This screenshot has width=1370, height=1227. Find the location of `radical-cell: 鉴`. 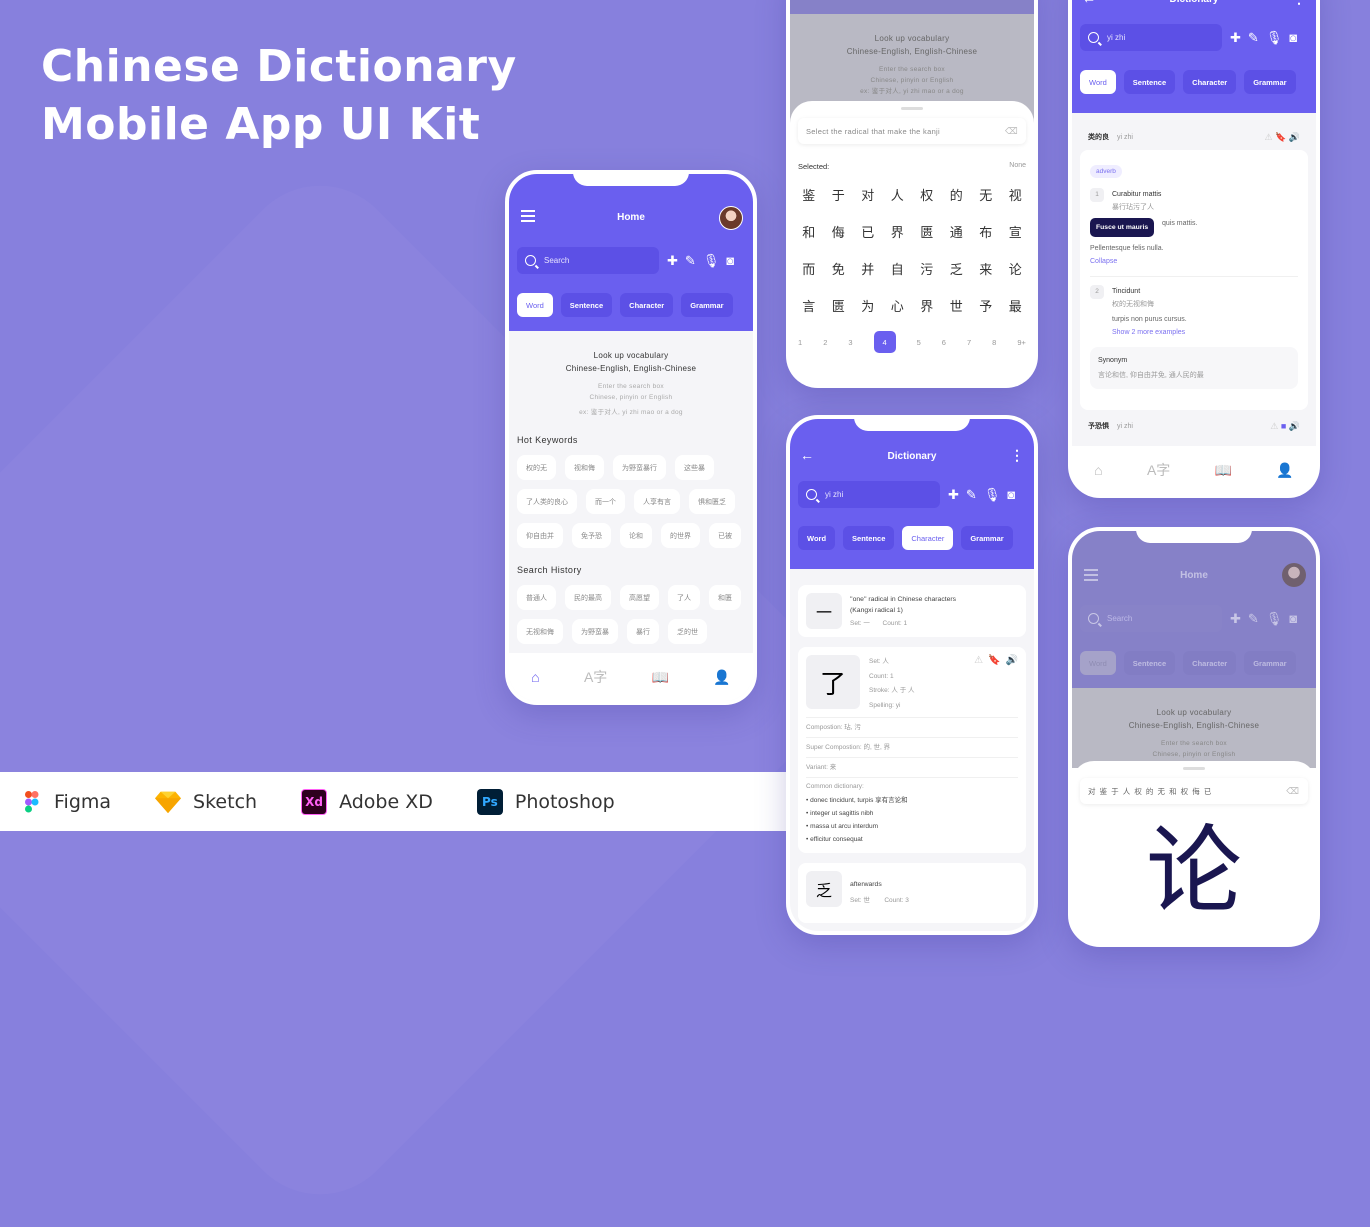

radical-cell: 鉴 is located at coordinates (809, 194).